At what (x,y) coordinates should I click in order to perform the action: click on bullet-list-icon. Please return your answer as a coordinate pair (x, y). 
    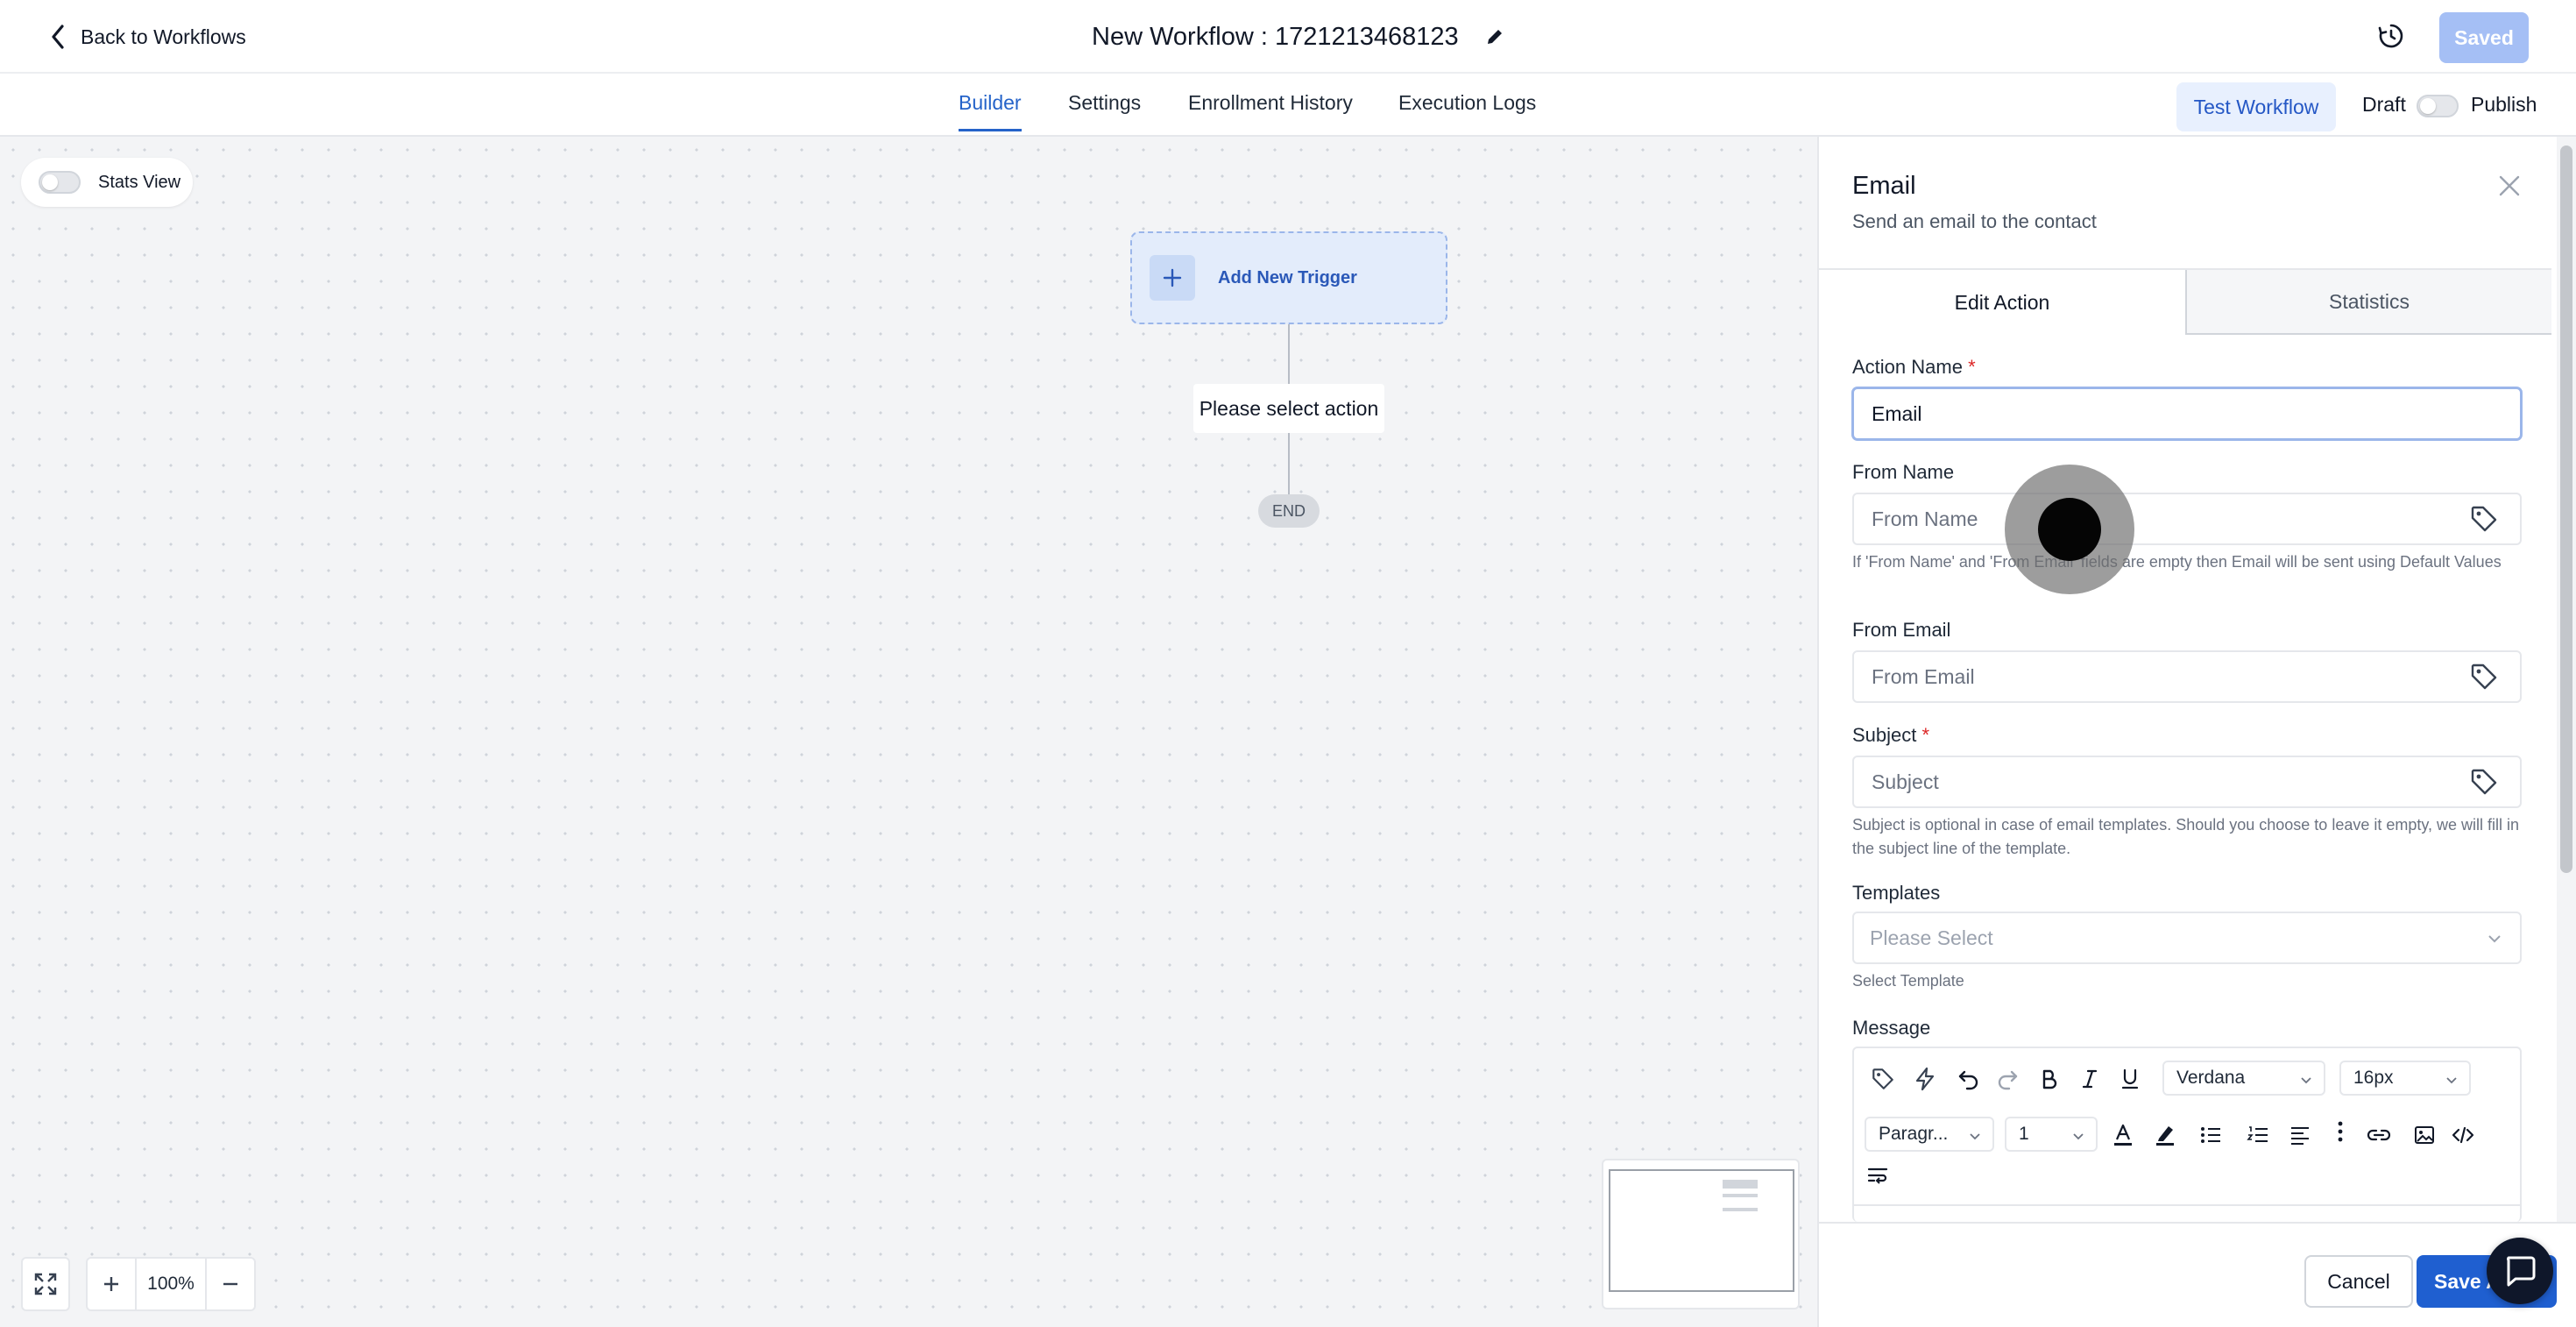
    Looking at the image, I should click on (2210, 1135).